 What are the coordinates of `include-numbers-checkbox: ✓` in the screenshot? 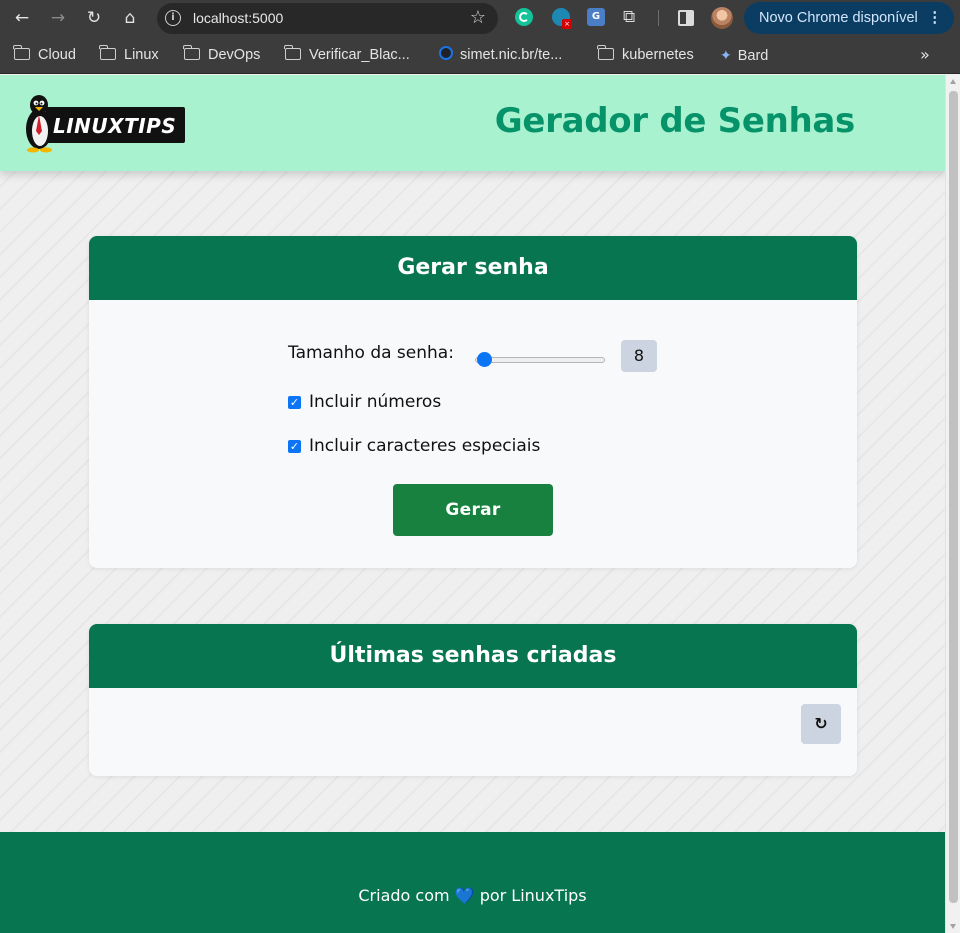 It's located at (294, 402).